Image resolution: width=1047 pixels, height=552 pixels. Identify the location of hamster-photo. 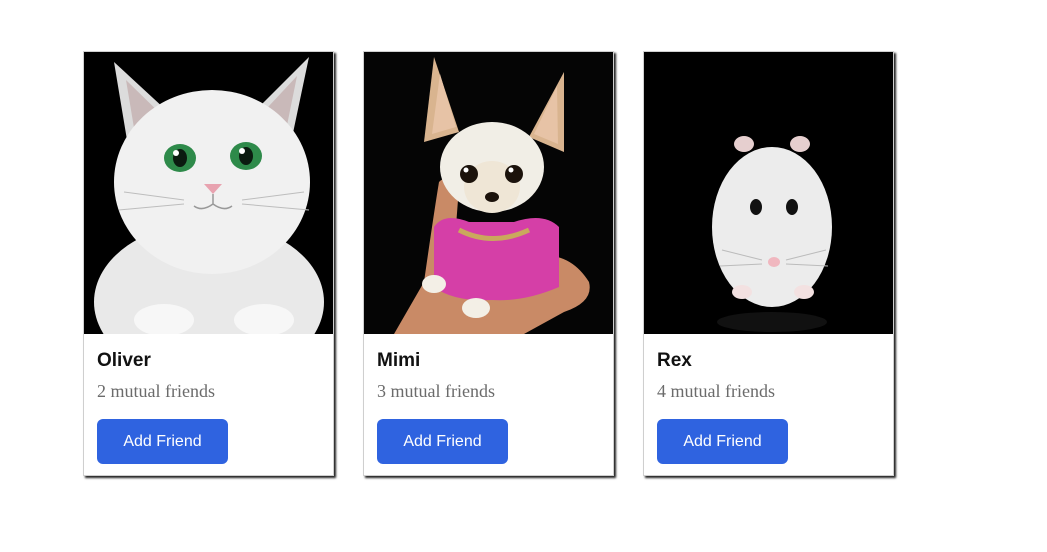
(768, 193).